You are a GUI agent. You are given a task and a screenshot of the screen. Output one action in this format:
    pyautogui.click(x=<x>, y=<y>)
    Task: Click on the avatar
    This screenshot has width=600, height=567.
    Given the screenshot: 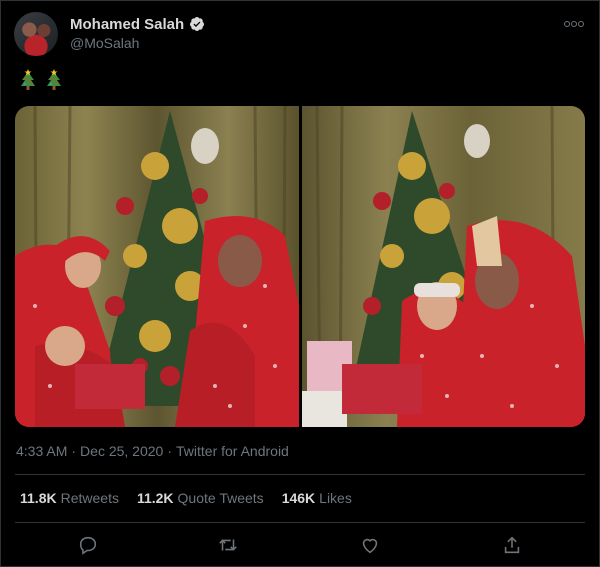 What is the action you would take?
    pyautogui.click(x=36, y=34)
    